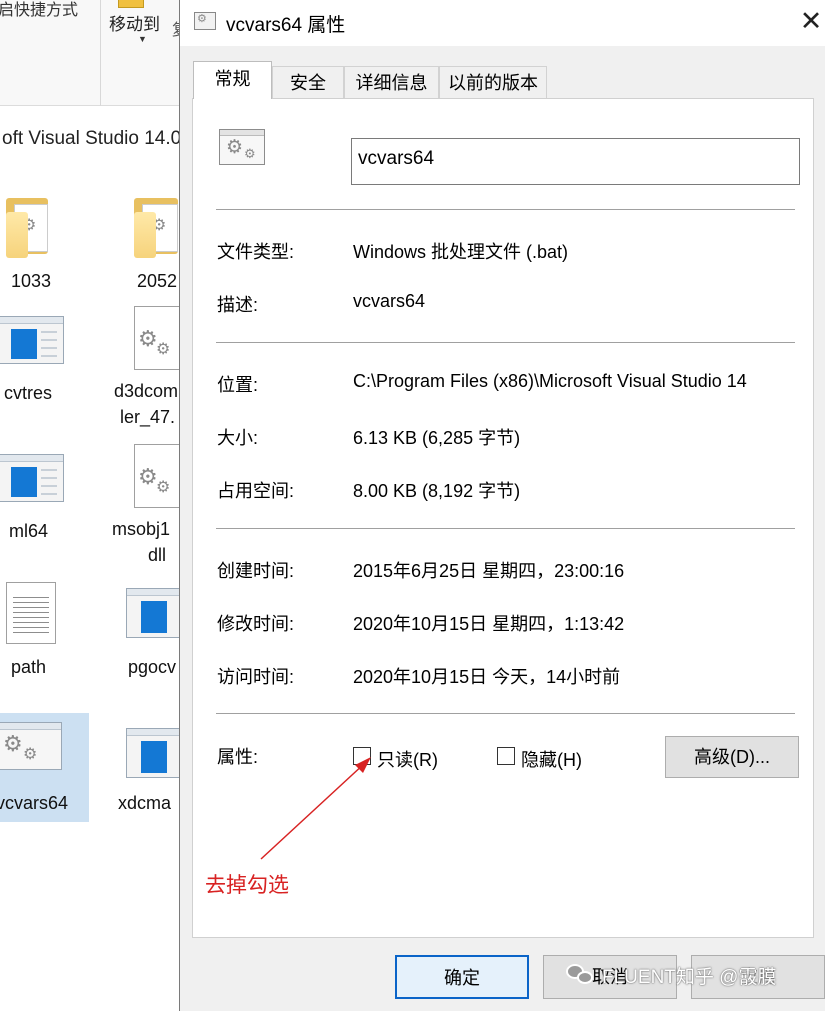 The width and height of the screenshot is (825, 1011). Describe the element at coordinates (256, 677) in the screenshot. I see `accessed-label: 访问时间:` at that location.